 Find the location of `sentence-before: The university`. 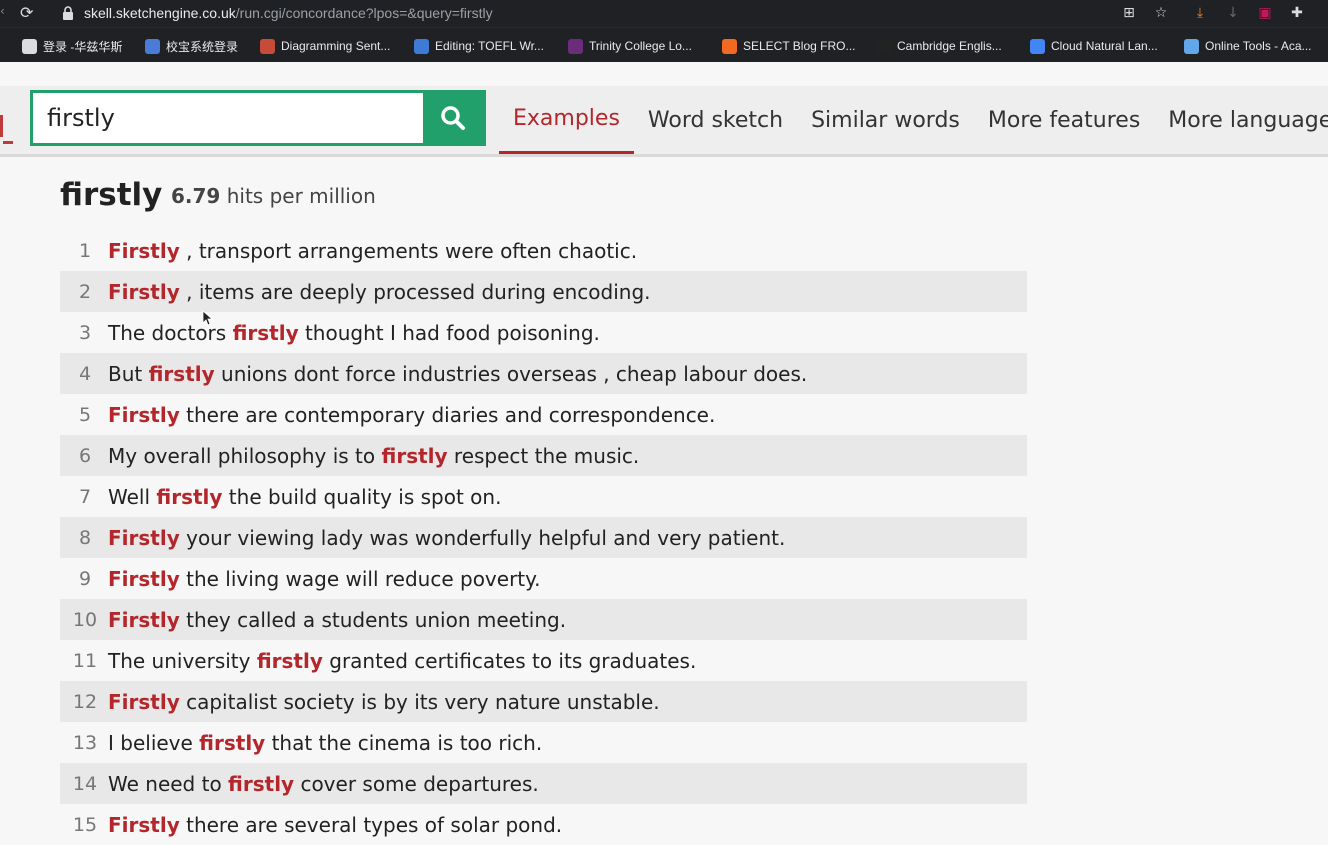

sentence-before: The university is located at coordinates (182, 660).